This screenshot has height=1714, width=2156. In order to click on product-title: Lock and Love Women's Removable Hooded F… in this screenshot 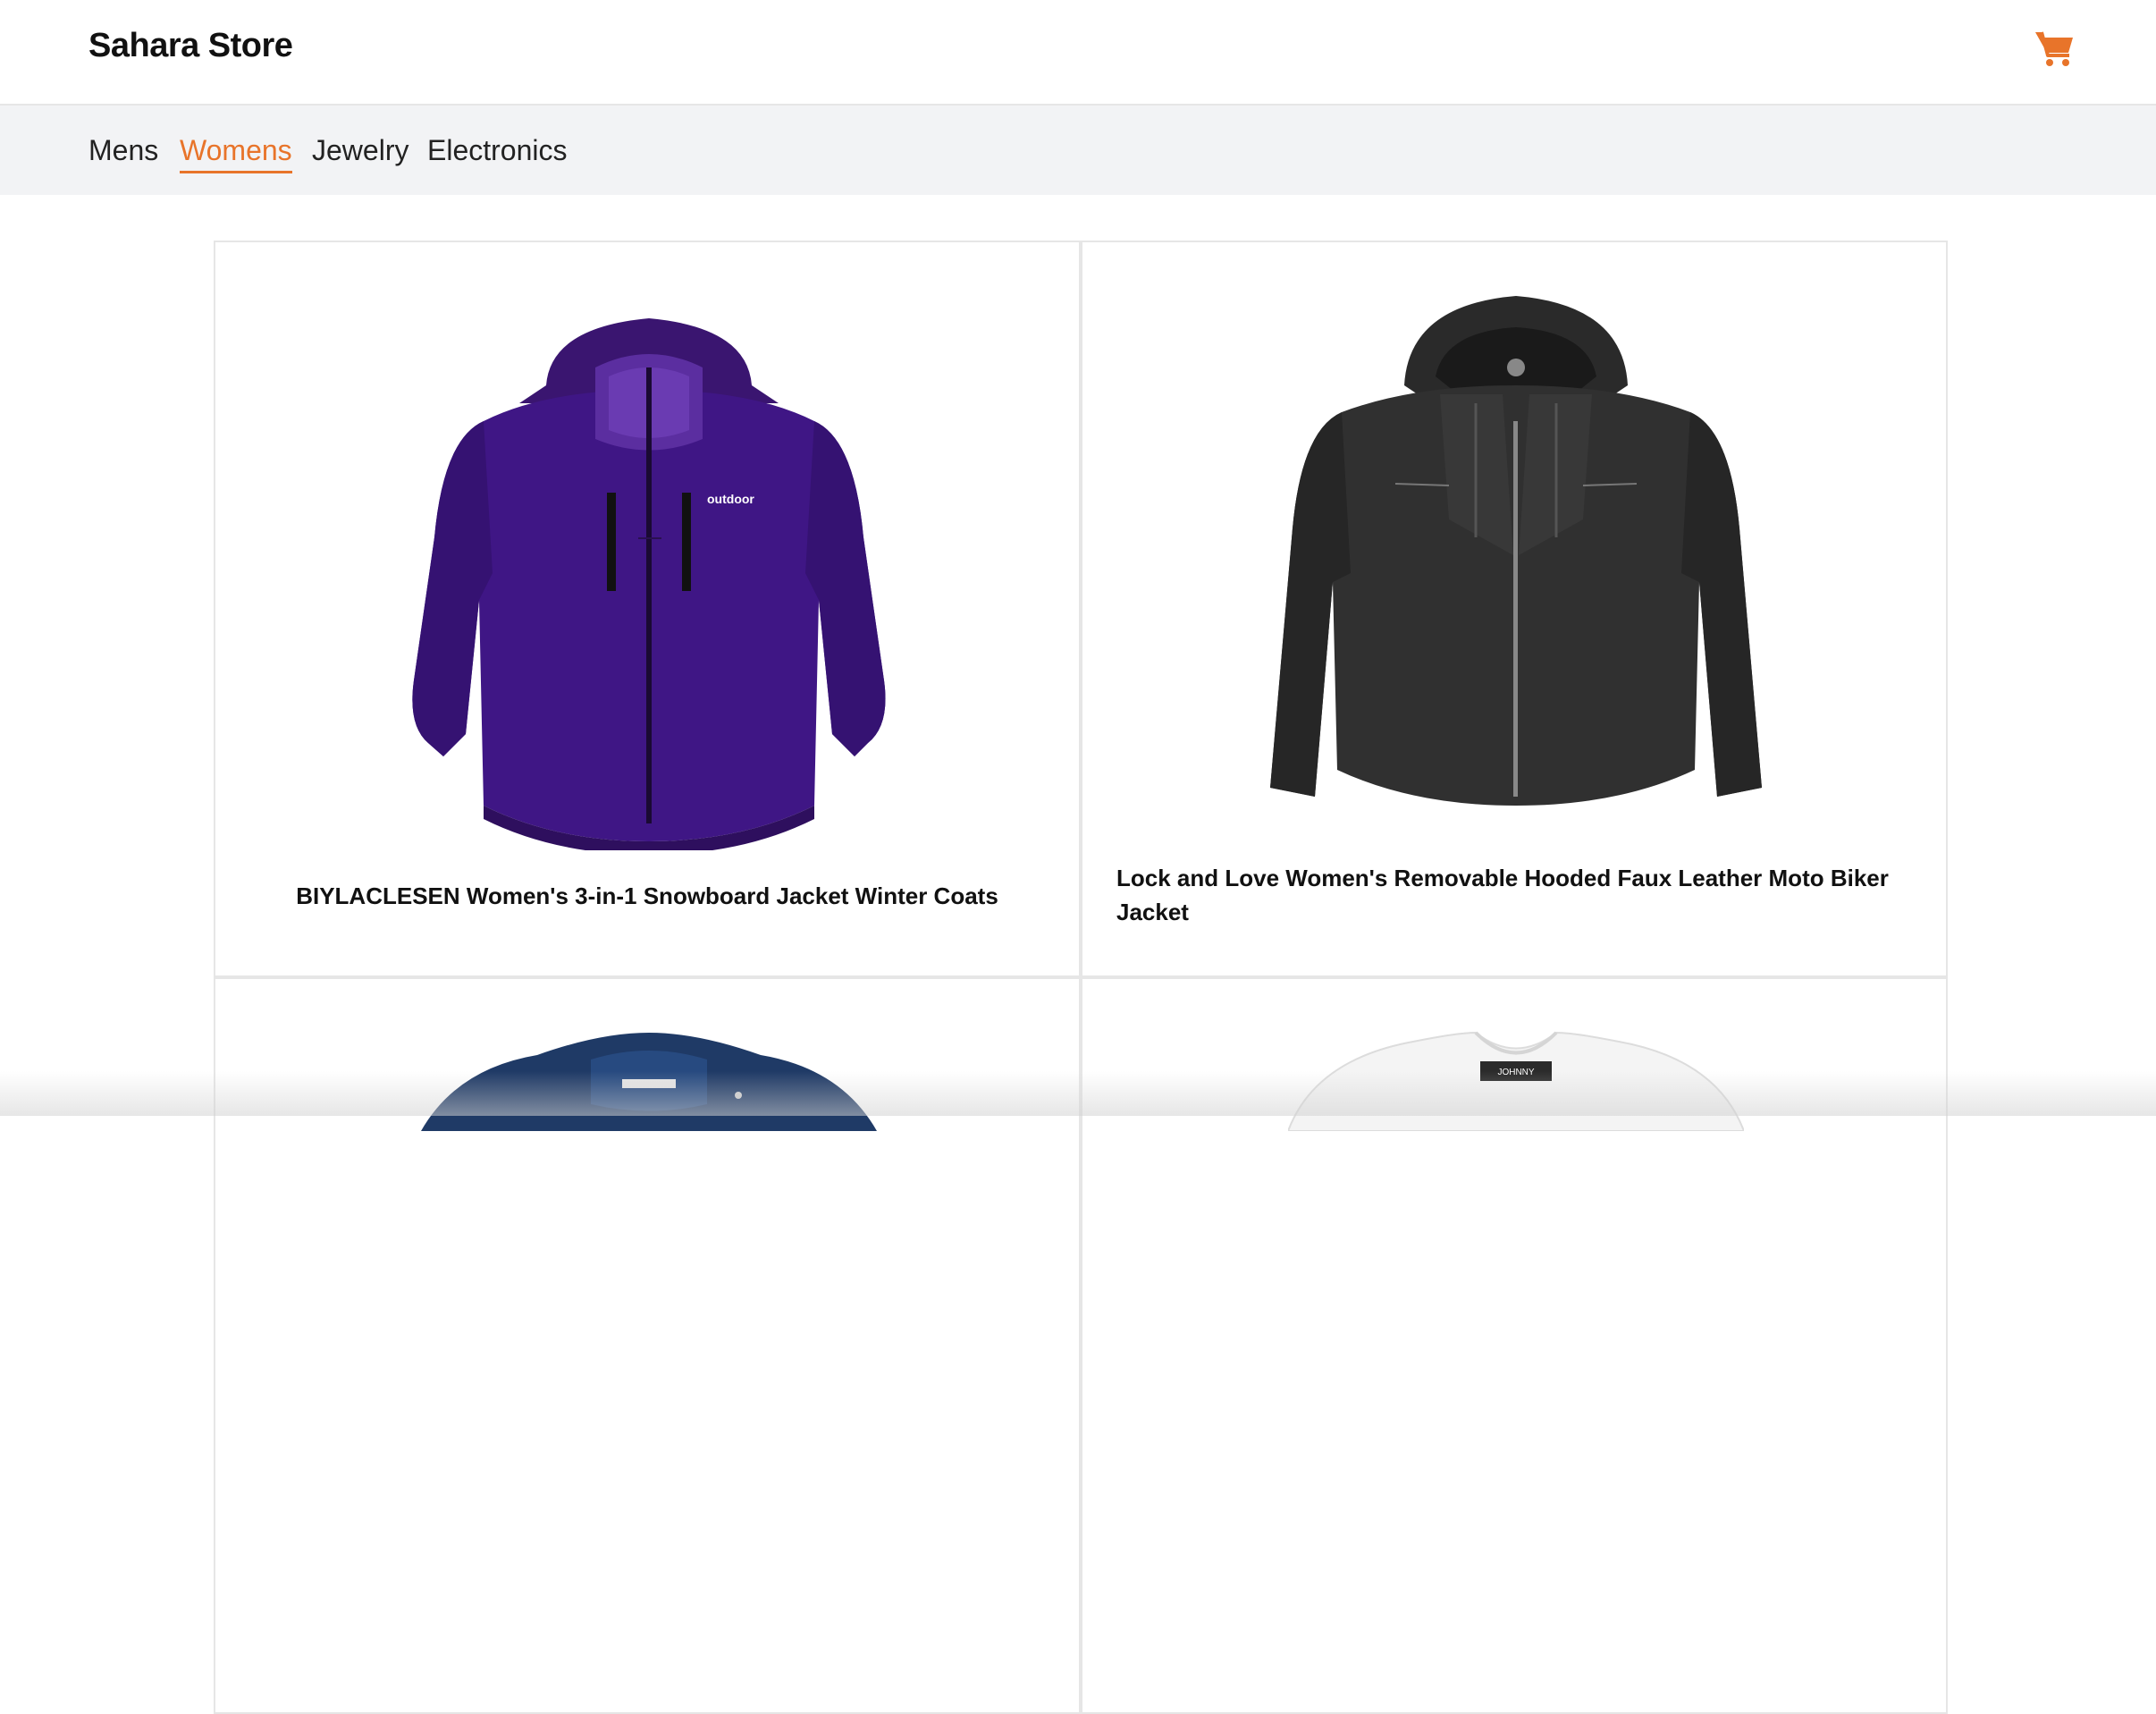, I will do `click(1503, 895)`.